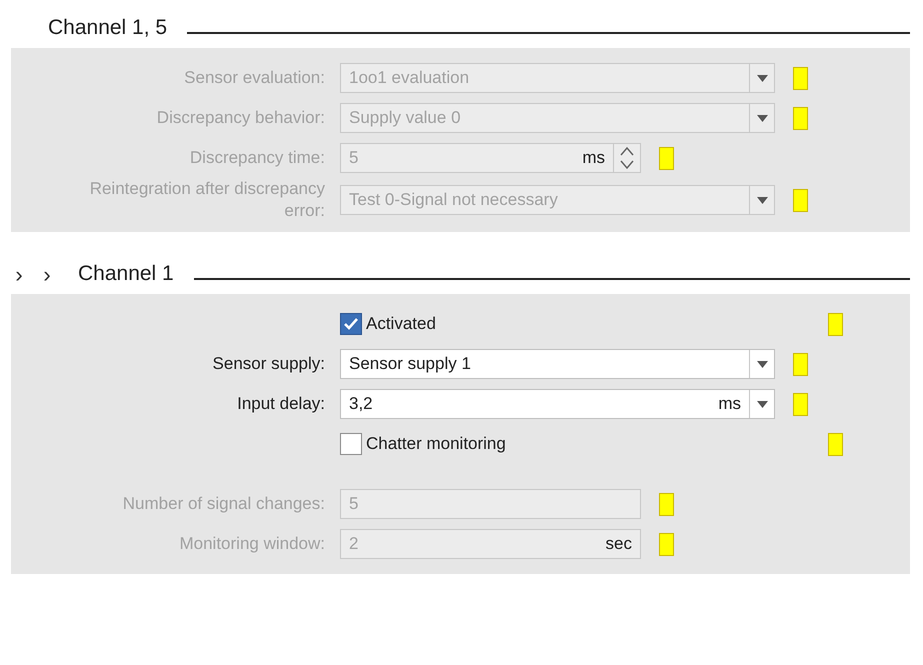 The width and height of the screenshot is (923, 665). Describe the element at coordinates (268, 363) in the screenshot. I see `field-label: Sensor supply:` at that location.